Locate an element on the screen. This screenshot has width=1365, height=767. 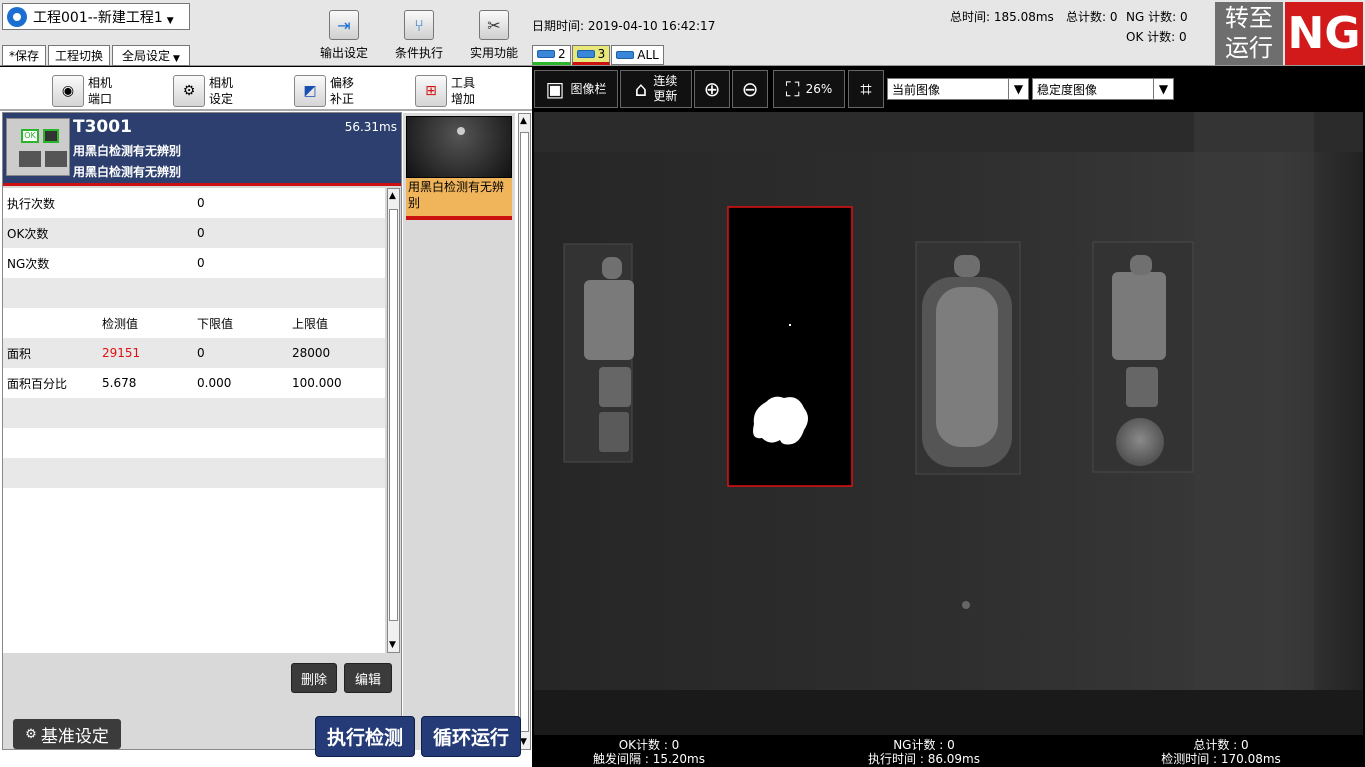
camera-tab-all: ALL is located at coordinates (637, 55).